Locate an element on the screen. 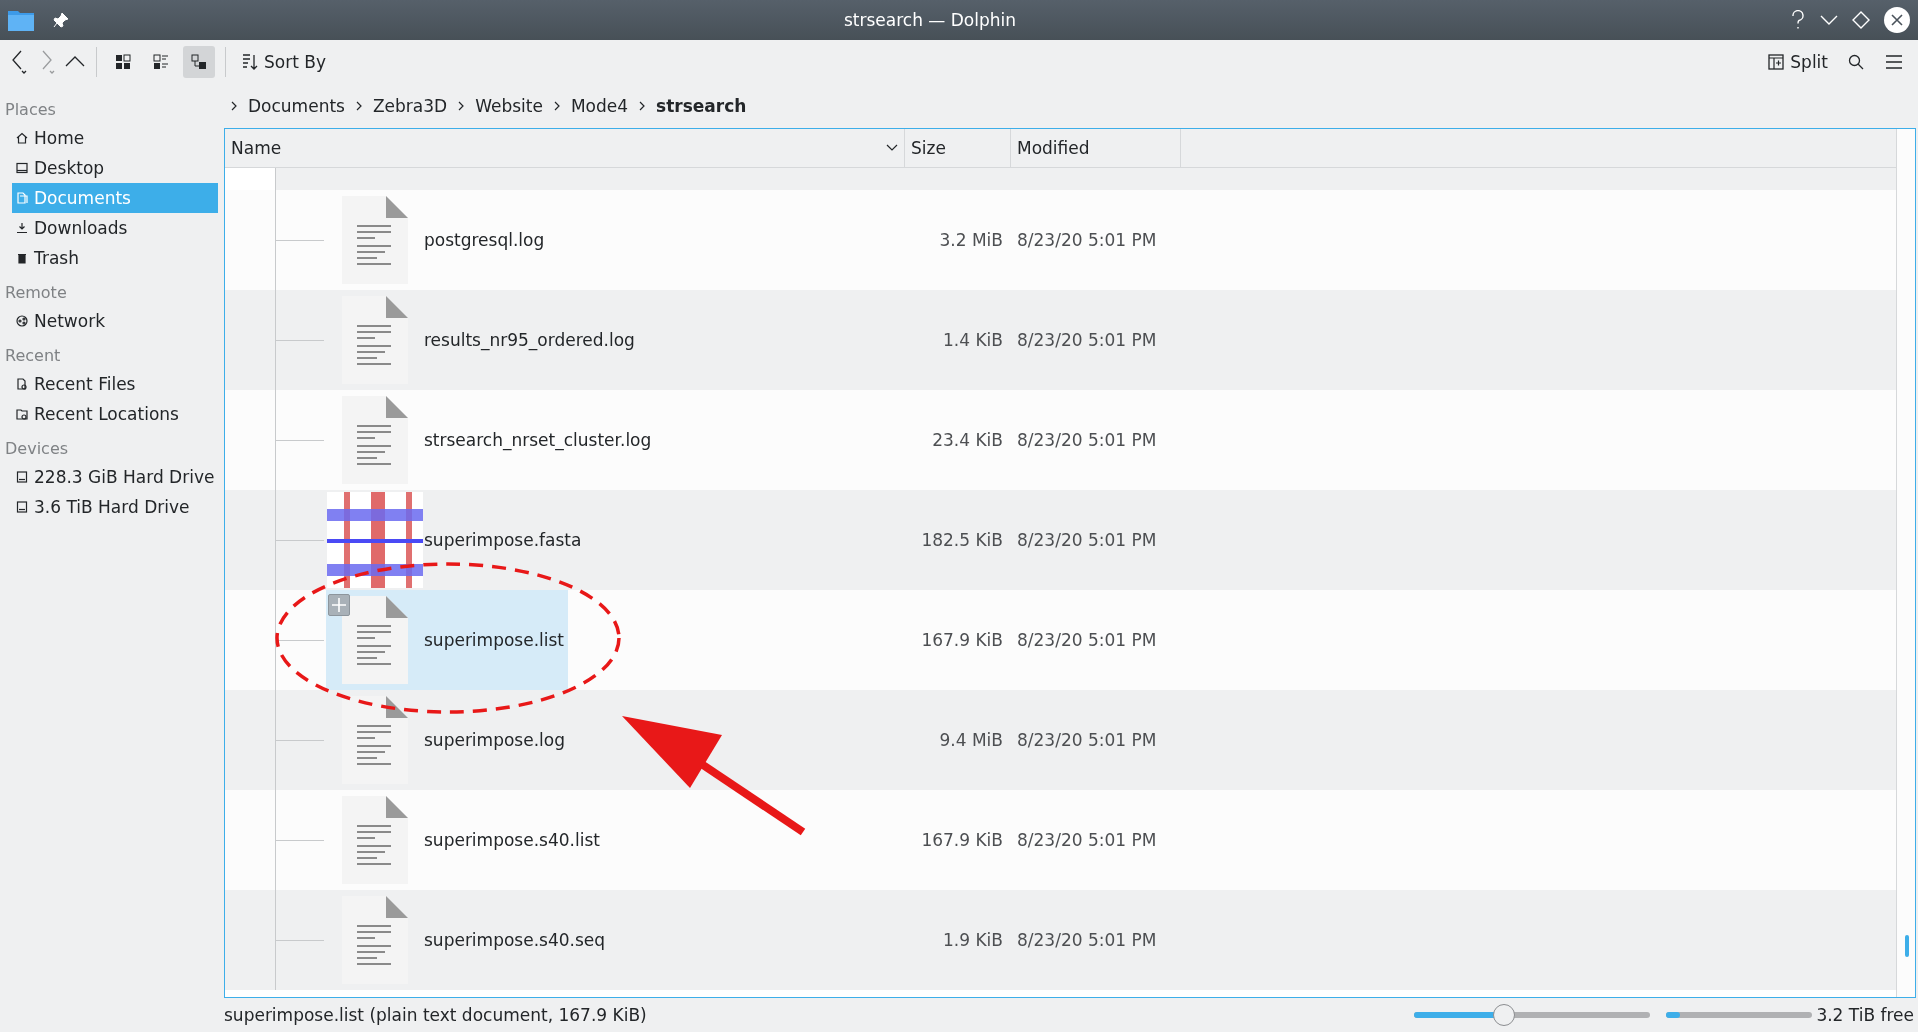  sort-icon is located at coordinates (250, 62).